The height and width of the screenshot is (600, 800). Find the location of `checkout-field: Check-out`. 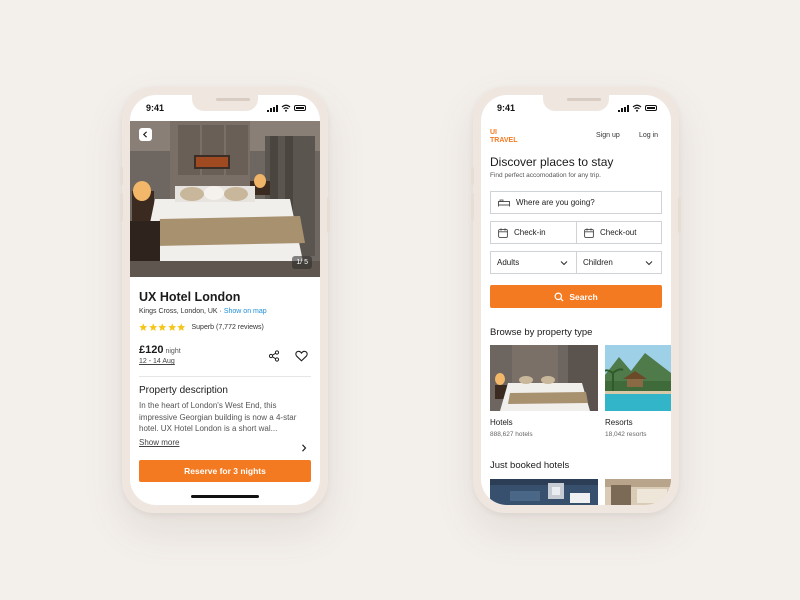

checkout-field: Check-out is located at coordinates (619, 232).